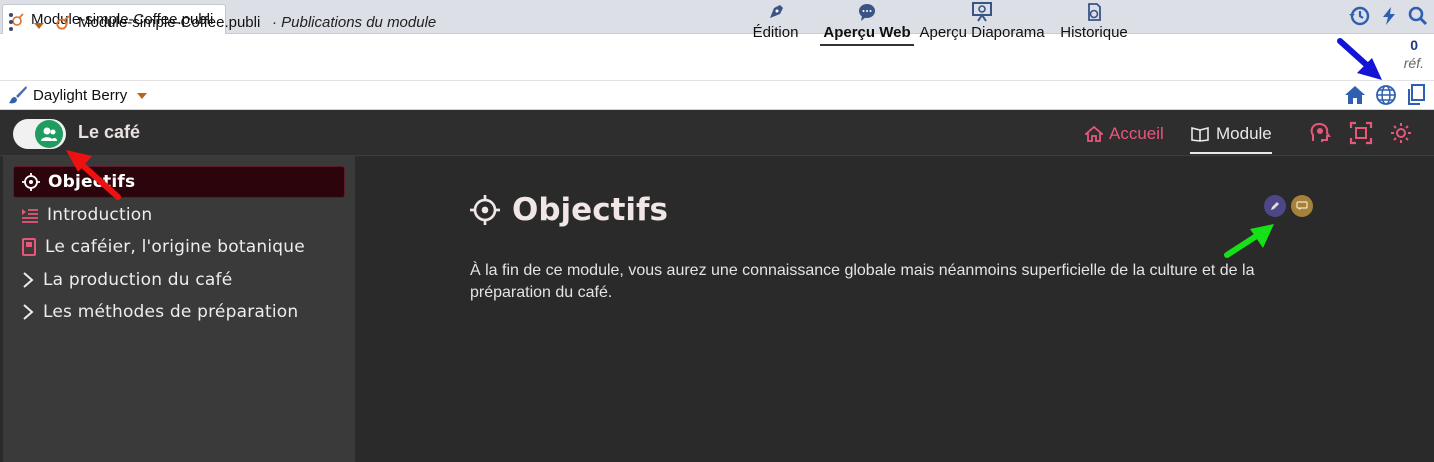  Describe the element at coordinates (1361, 133) in the screenshot. I see `fullscreen-icon` at that location.